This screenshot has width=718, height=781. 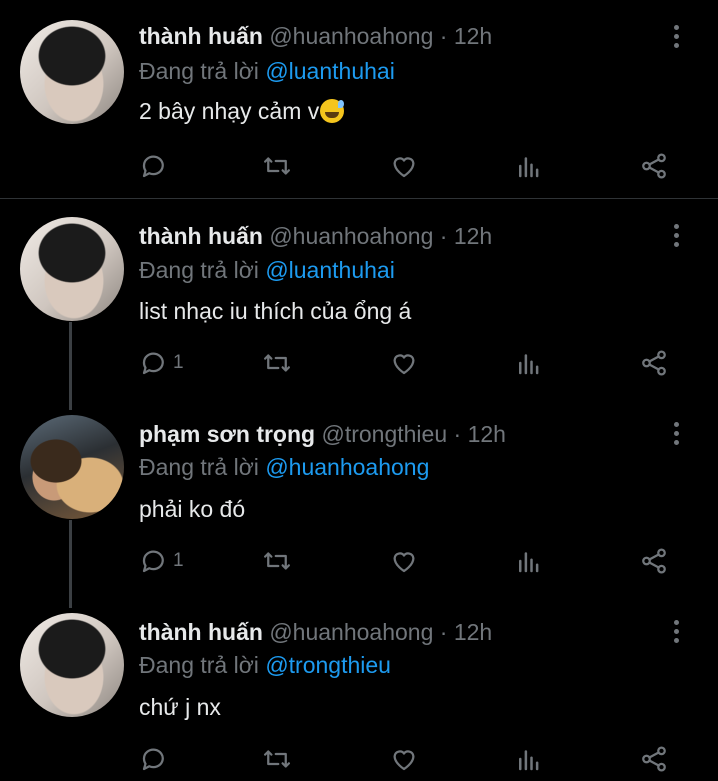 I want to click on reply-mention: @trongthieu, so click(x=328, y=665).